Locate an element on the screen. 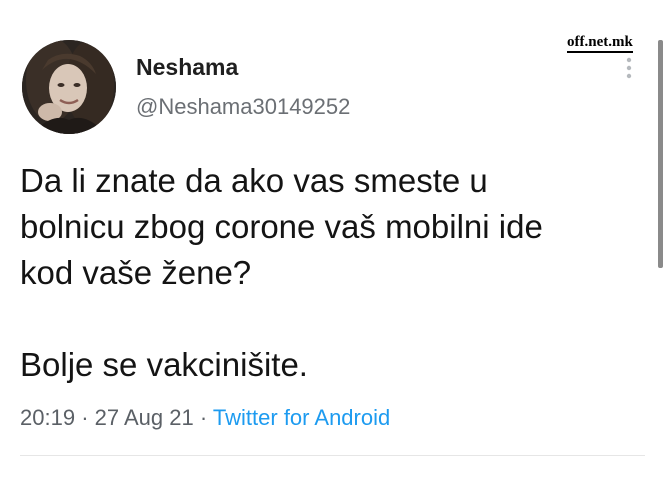 Image resolution: width=665 pixels, height=477 pixels. scrollbar is located at coordinates (660, 154).